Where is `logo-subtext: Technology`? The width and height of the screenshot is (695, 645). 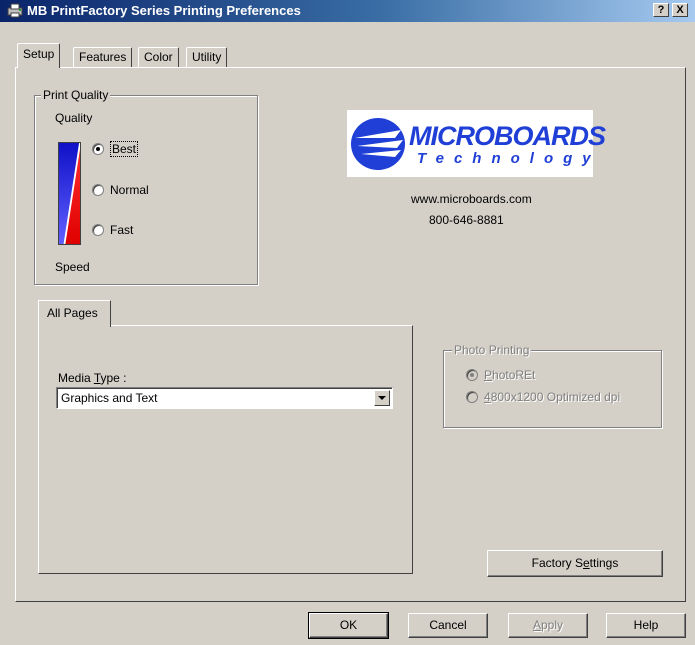 logo-subtext: Technology is located at coordinates (509, 158).